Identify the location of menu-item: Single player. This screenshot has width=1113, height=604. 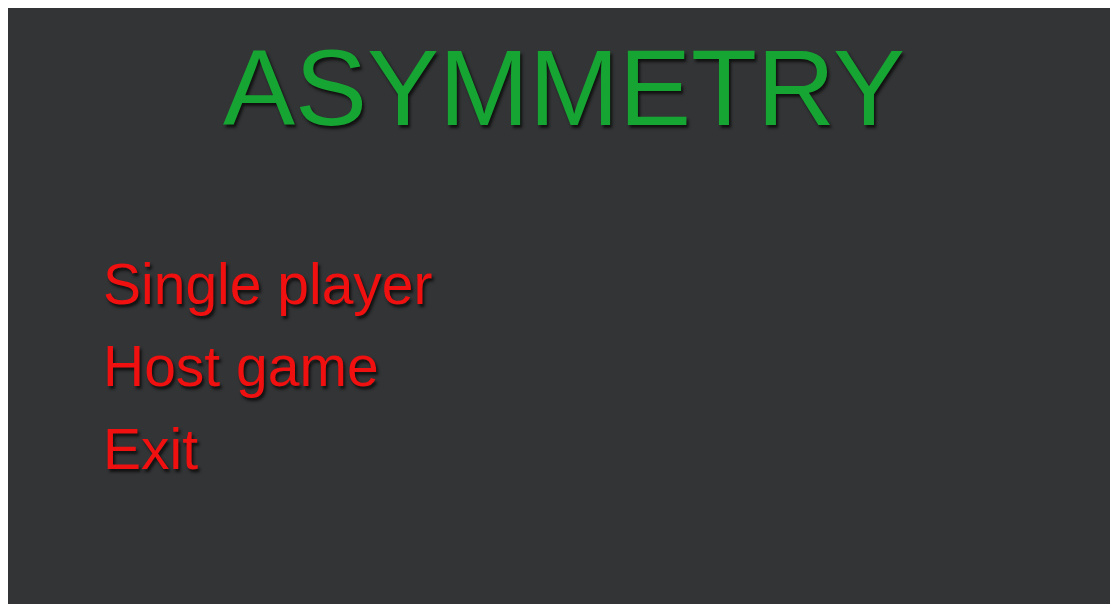
(268, 284).